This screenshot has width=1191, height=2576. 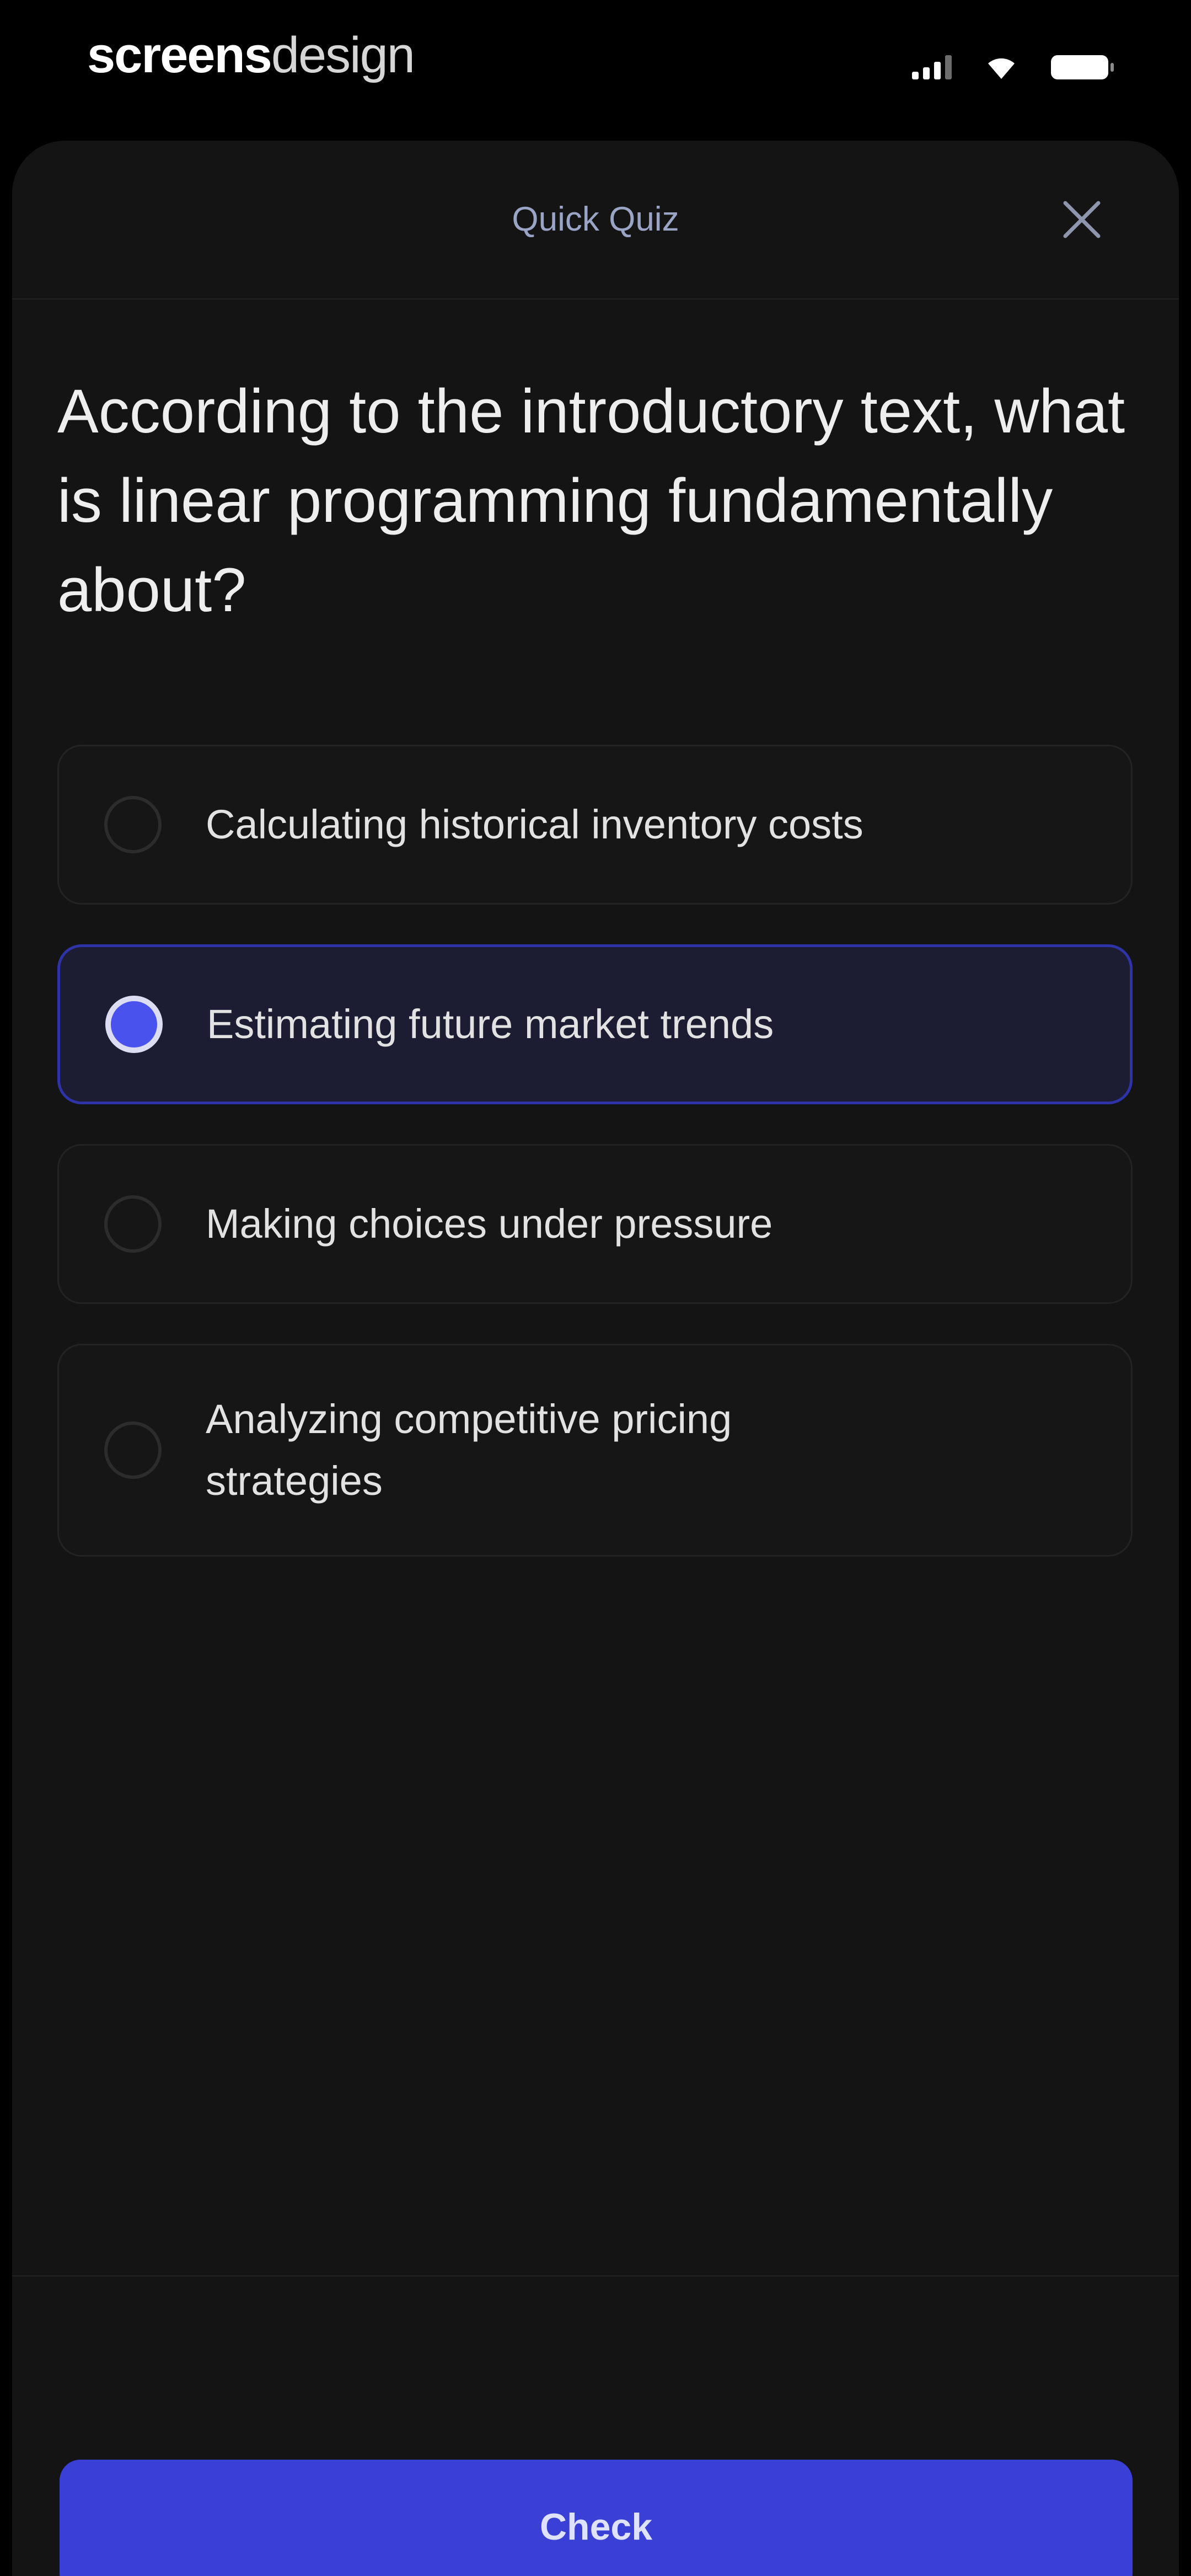 I want to click on signal-icon, so click(x=932, y=67).